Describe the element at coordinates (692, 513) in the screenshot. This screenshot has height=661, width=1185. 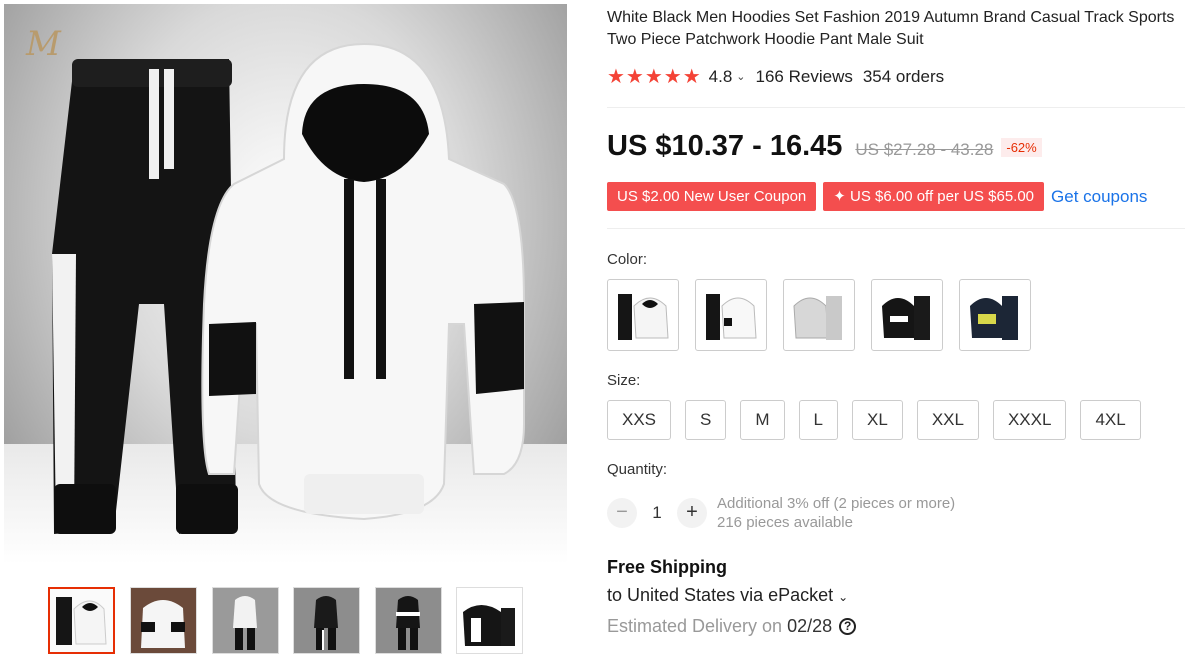
I see `quantity-plus-button: +` at that location.